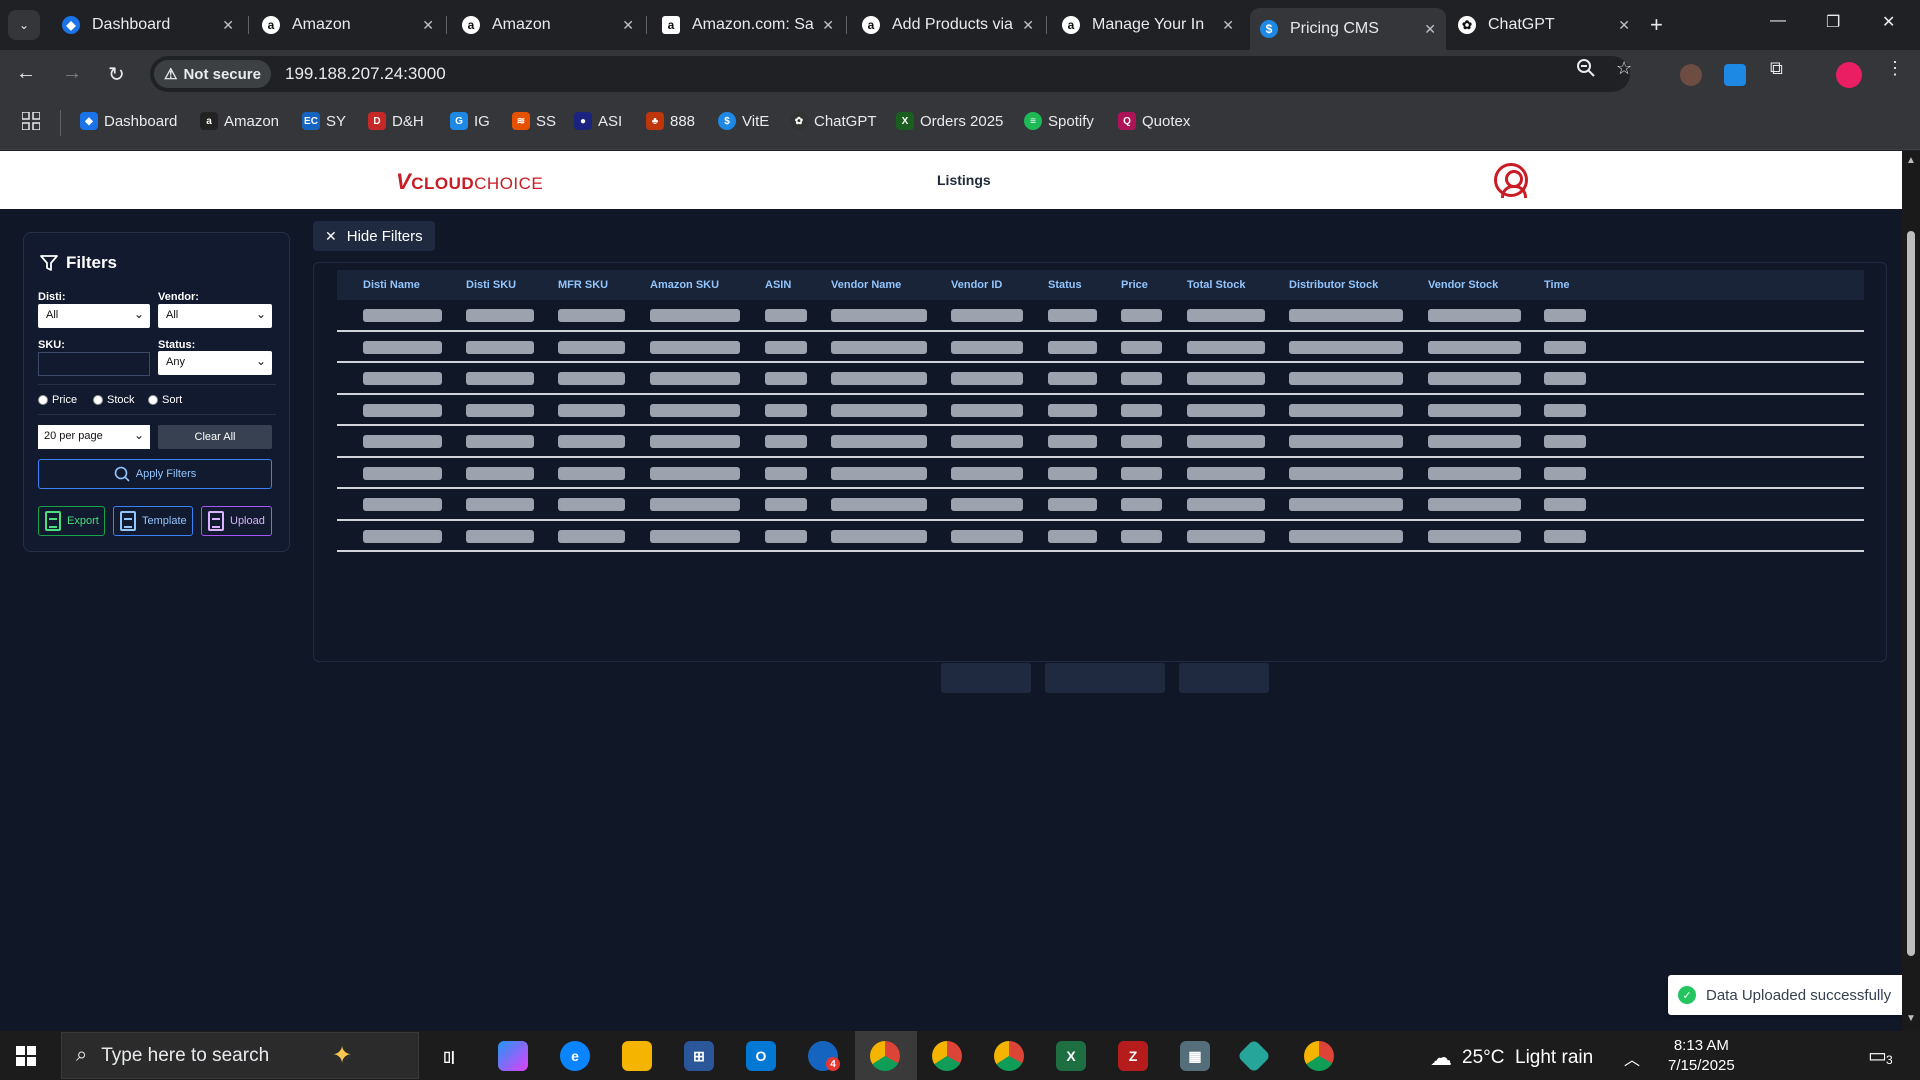 Image resolution: width=1920 pixels, height=1080 pixels. I want to click on bookmark-star-icon: ☆, so click(1624, 68).